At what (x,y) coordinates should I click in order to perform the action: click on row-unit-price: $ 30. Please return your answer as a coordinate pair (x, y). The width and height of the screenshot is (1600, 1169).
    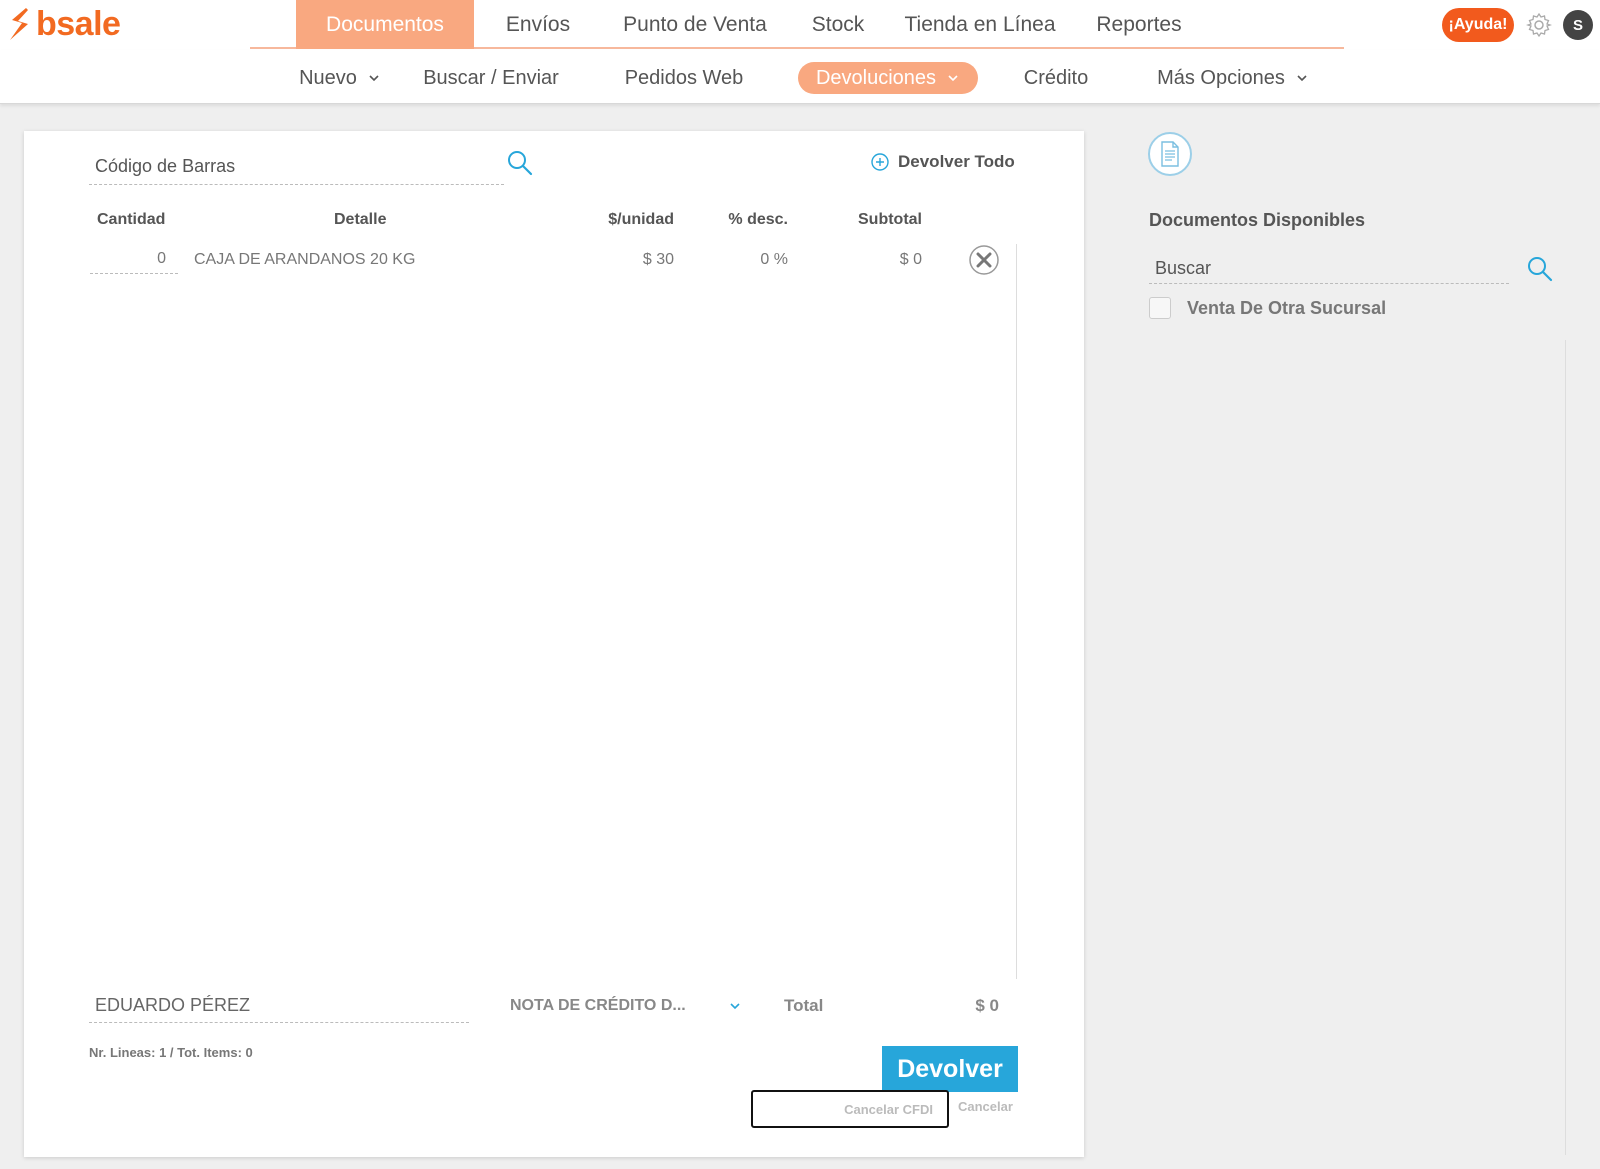
    Looking at the image, I should click on (658, 259).